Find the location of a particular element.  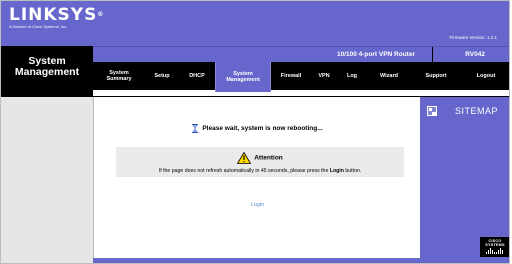

sitemap-link: SITEMAP is located at coordinates (466, 112).